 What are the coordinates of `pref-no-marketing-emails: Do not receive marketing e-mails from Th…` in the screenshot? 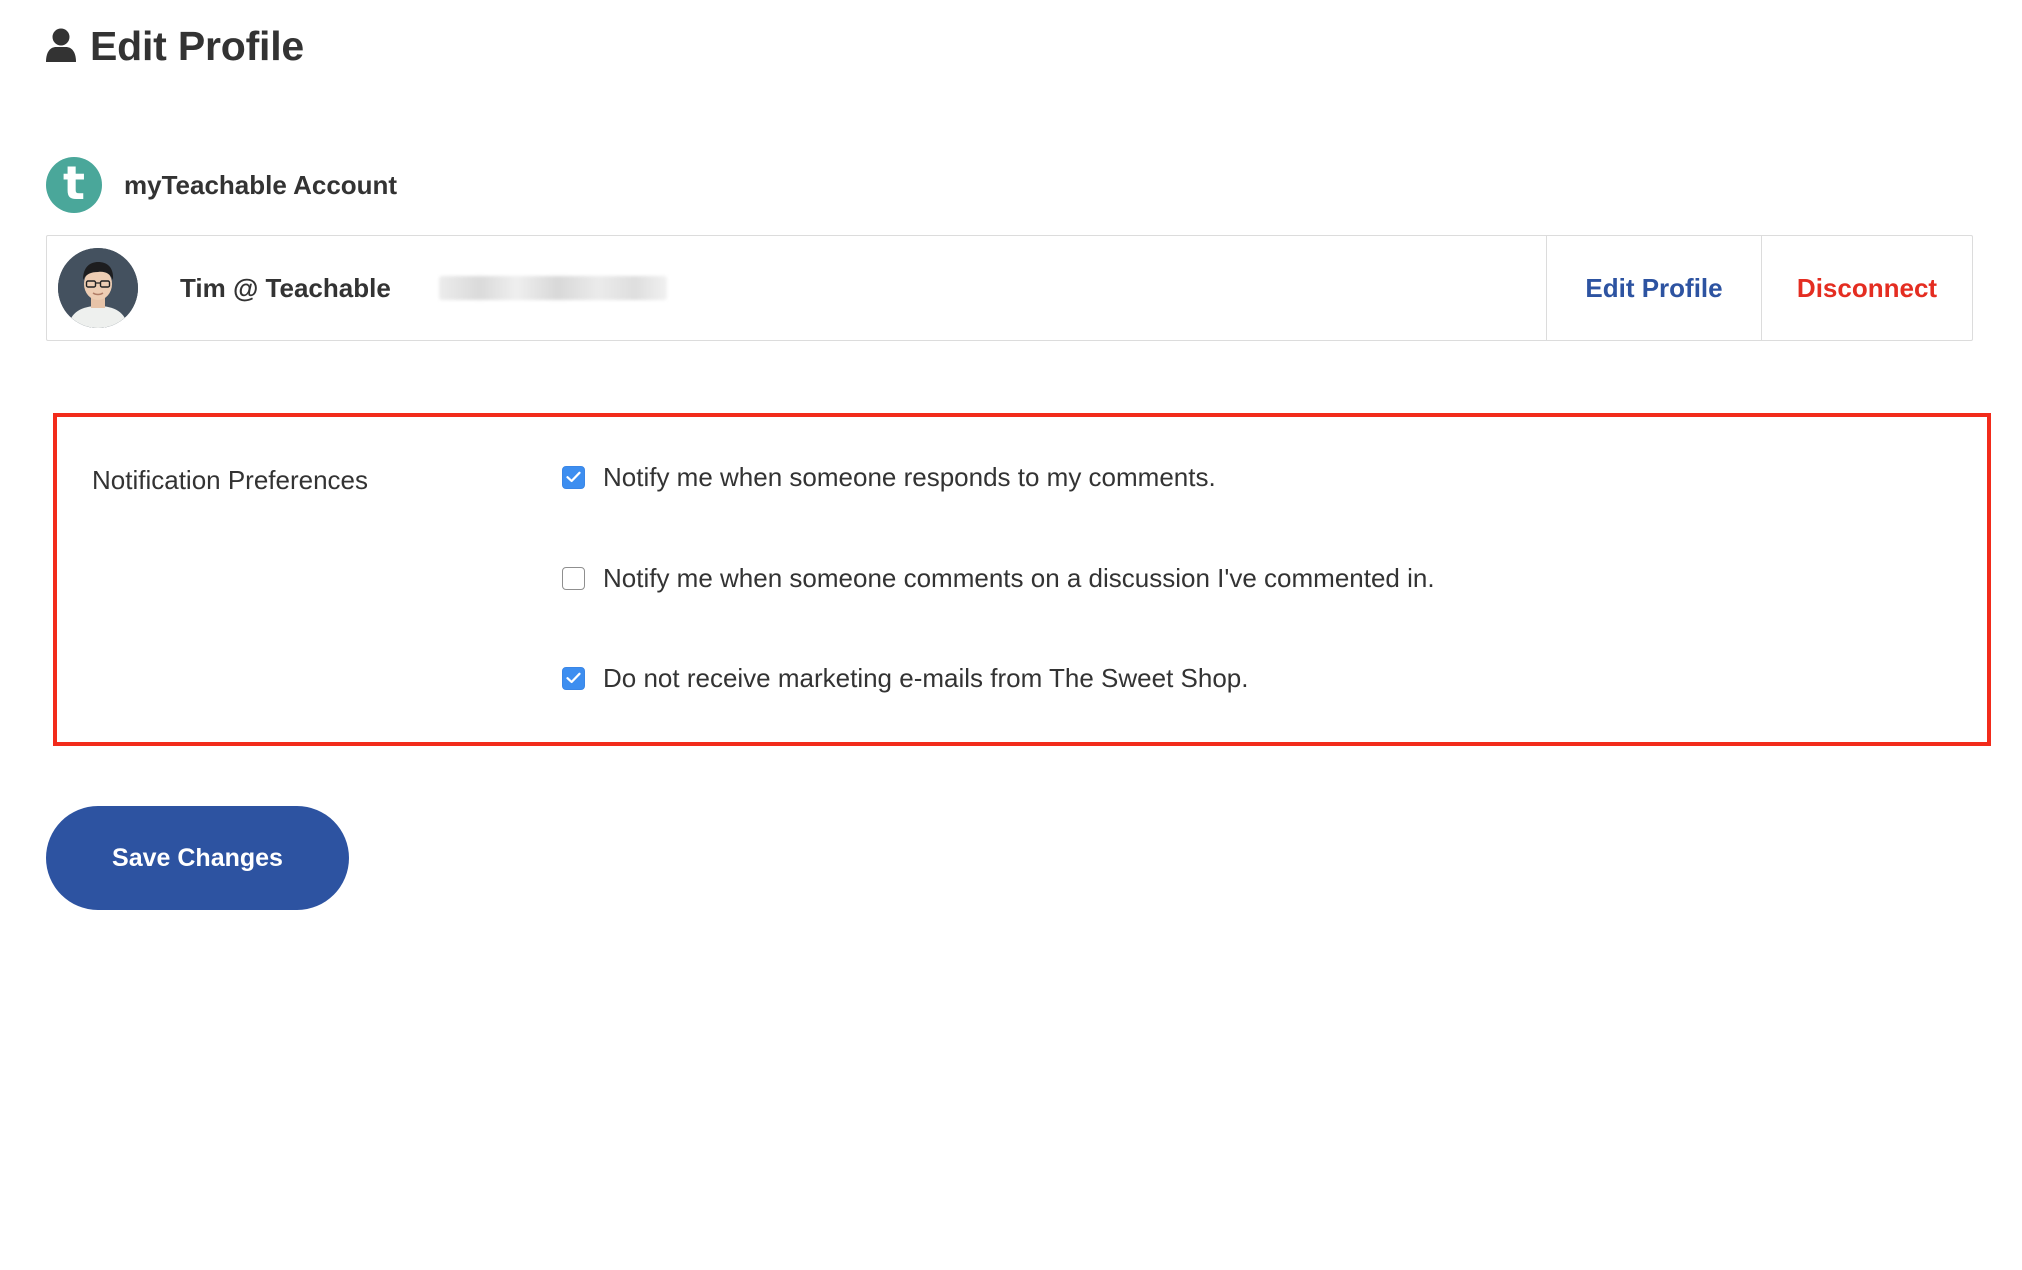 It's located at (905, 678).